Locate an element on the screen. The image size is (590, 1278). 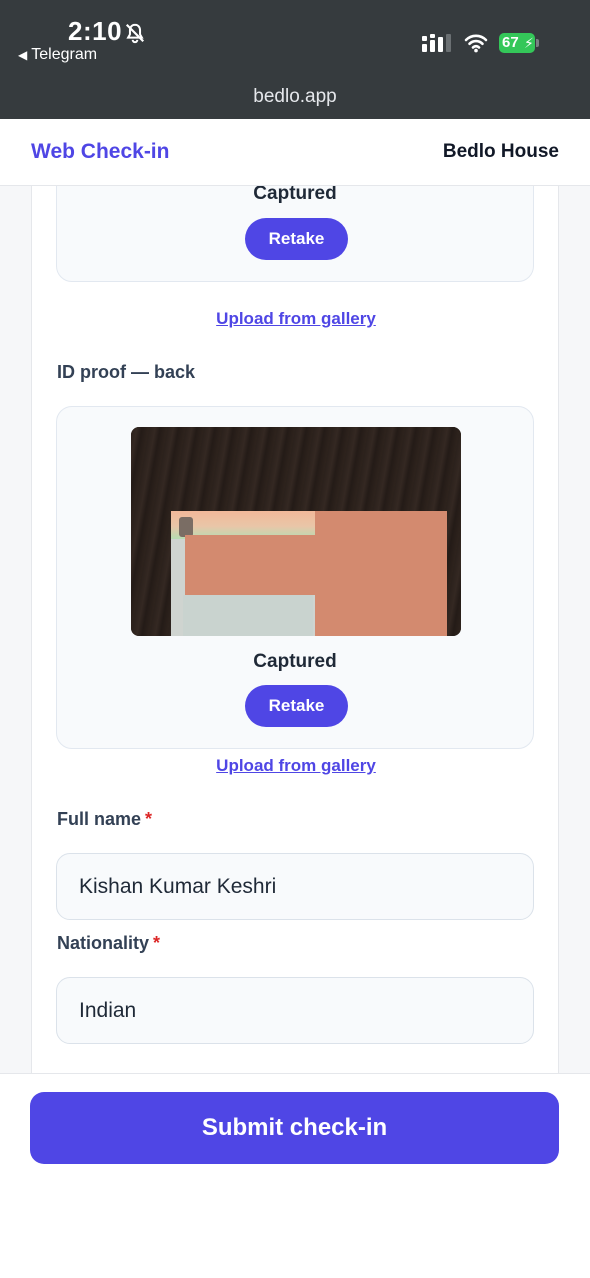
id-back-label: ID proof — back is located at coordinates (126, 372).